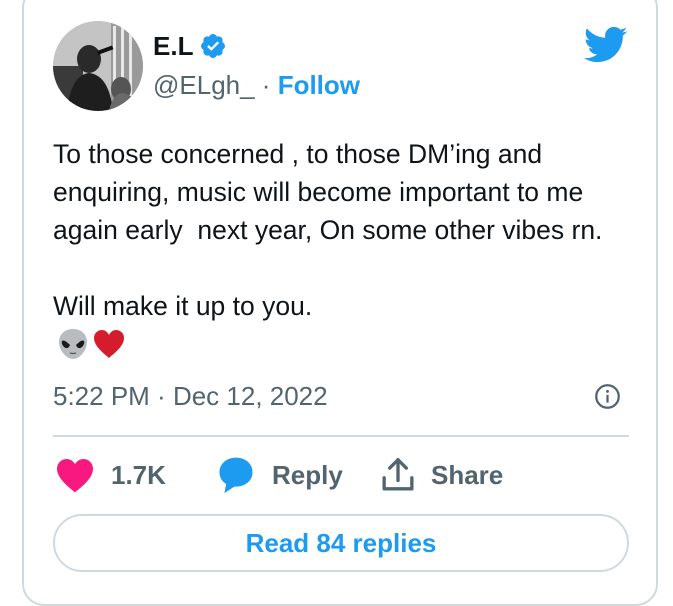 This screenshot has height=606, width=673. What do you see at coordinates (138, 474) in the screenshot?
I see `like-count: 1.7K` at bounding box center [138, 474].